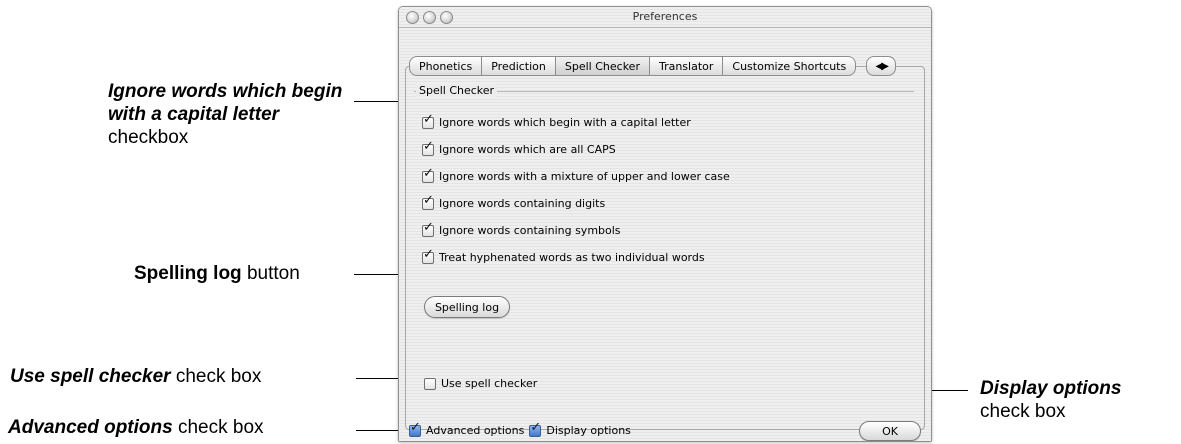  I want to click on callout-use-spell-checker-emph: Use spell checker, so click(90, 376).